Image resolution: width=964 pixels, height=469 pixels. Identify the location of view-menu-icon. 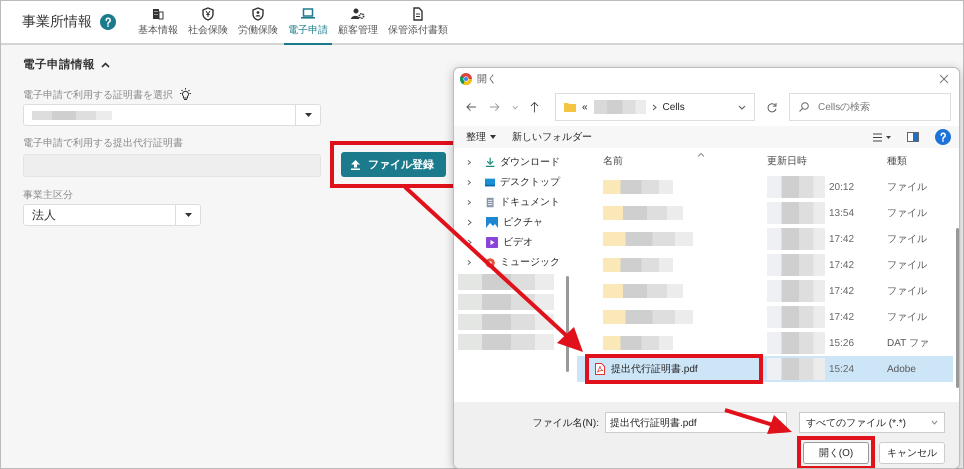
(882, 137).